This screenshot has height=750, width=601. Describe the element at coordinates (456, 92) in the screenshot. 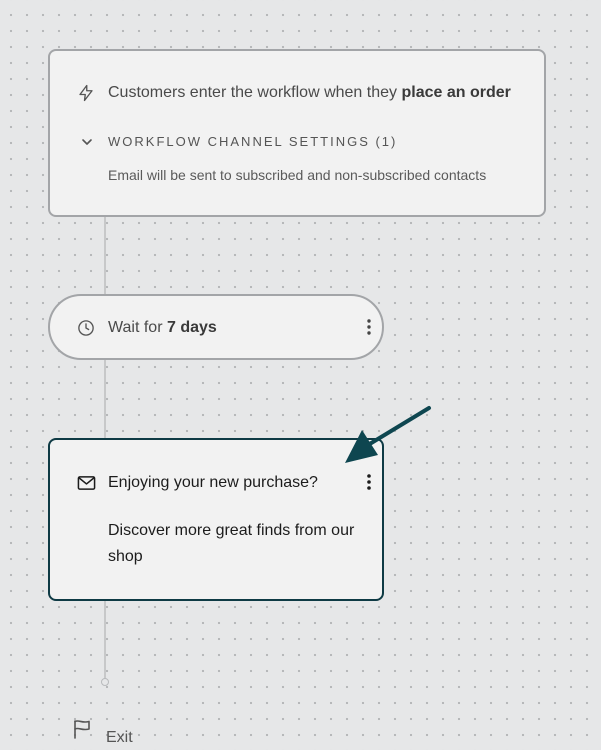

I see `trigger-event: place an order` at that location.